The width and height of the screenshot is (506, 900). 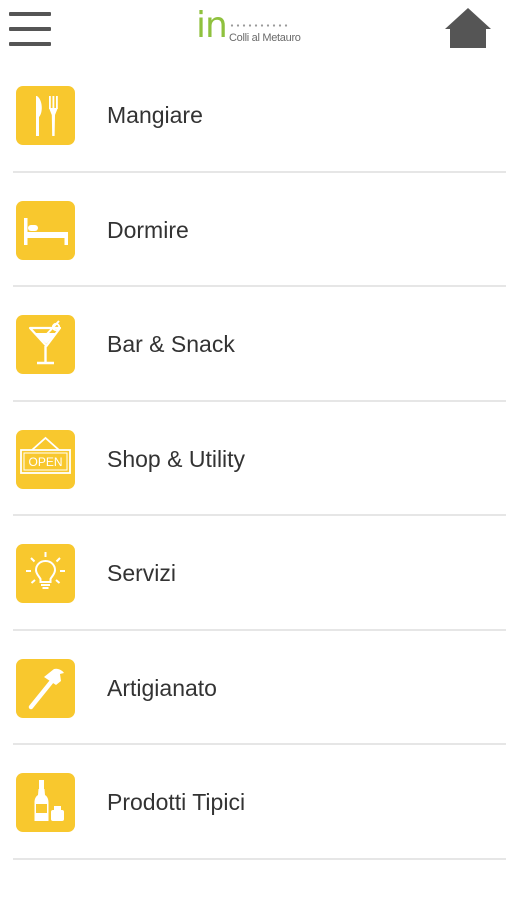 I want to click on open-sign-icon: OPEN, so click(x=45, y=459).